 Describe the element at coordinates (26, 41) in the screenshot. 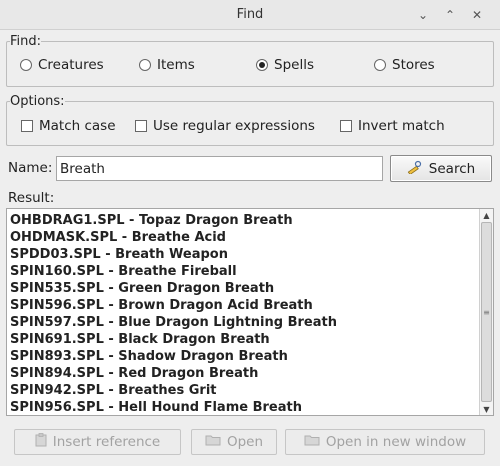

I see `find-group-label: Find:` at that location.